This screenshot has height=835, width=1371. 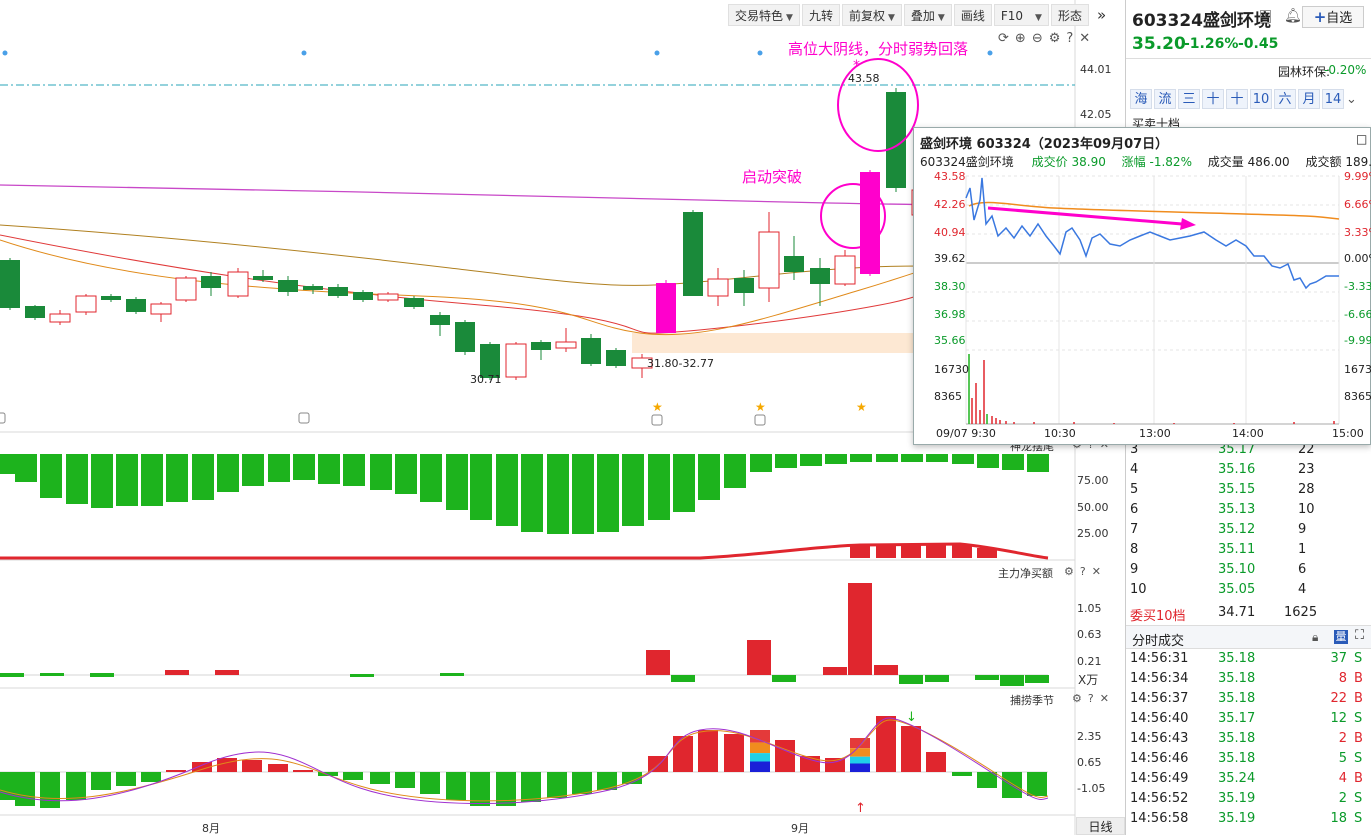 I want to click on tab-liu-2: 六, so click(x=1285, y=99).